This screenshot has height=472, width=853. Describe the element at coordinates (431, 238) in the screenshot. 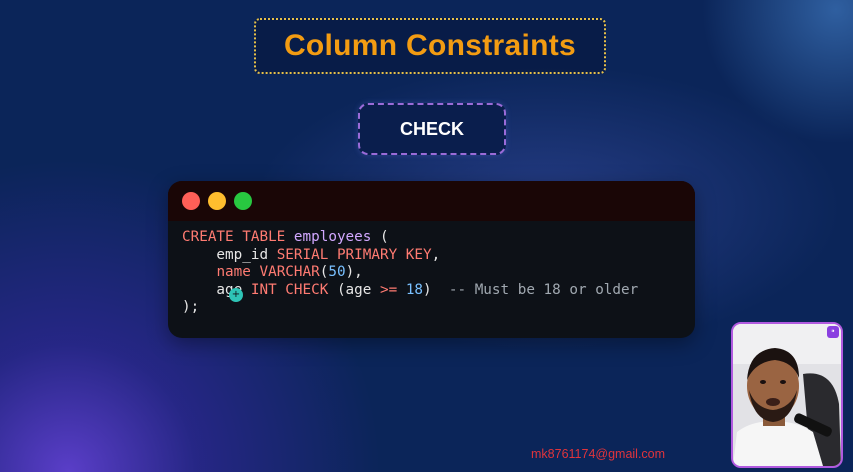

I see `code-line: CREATE TABLE employees (` at that location.